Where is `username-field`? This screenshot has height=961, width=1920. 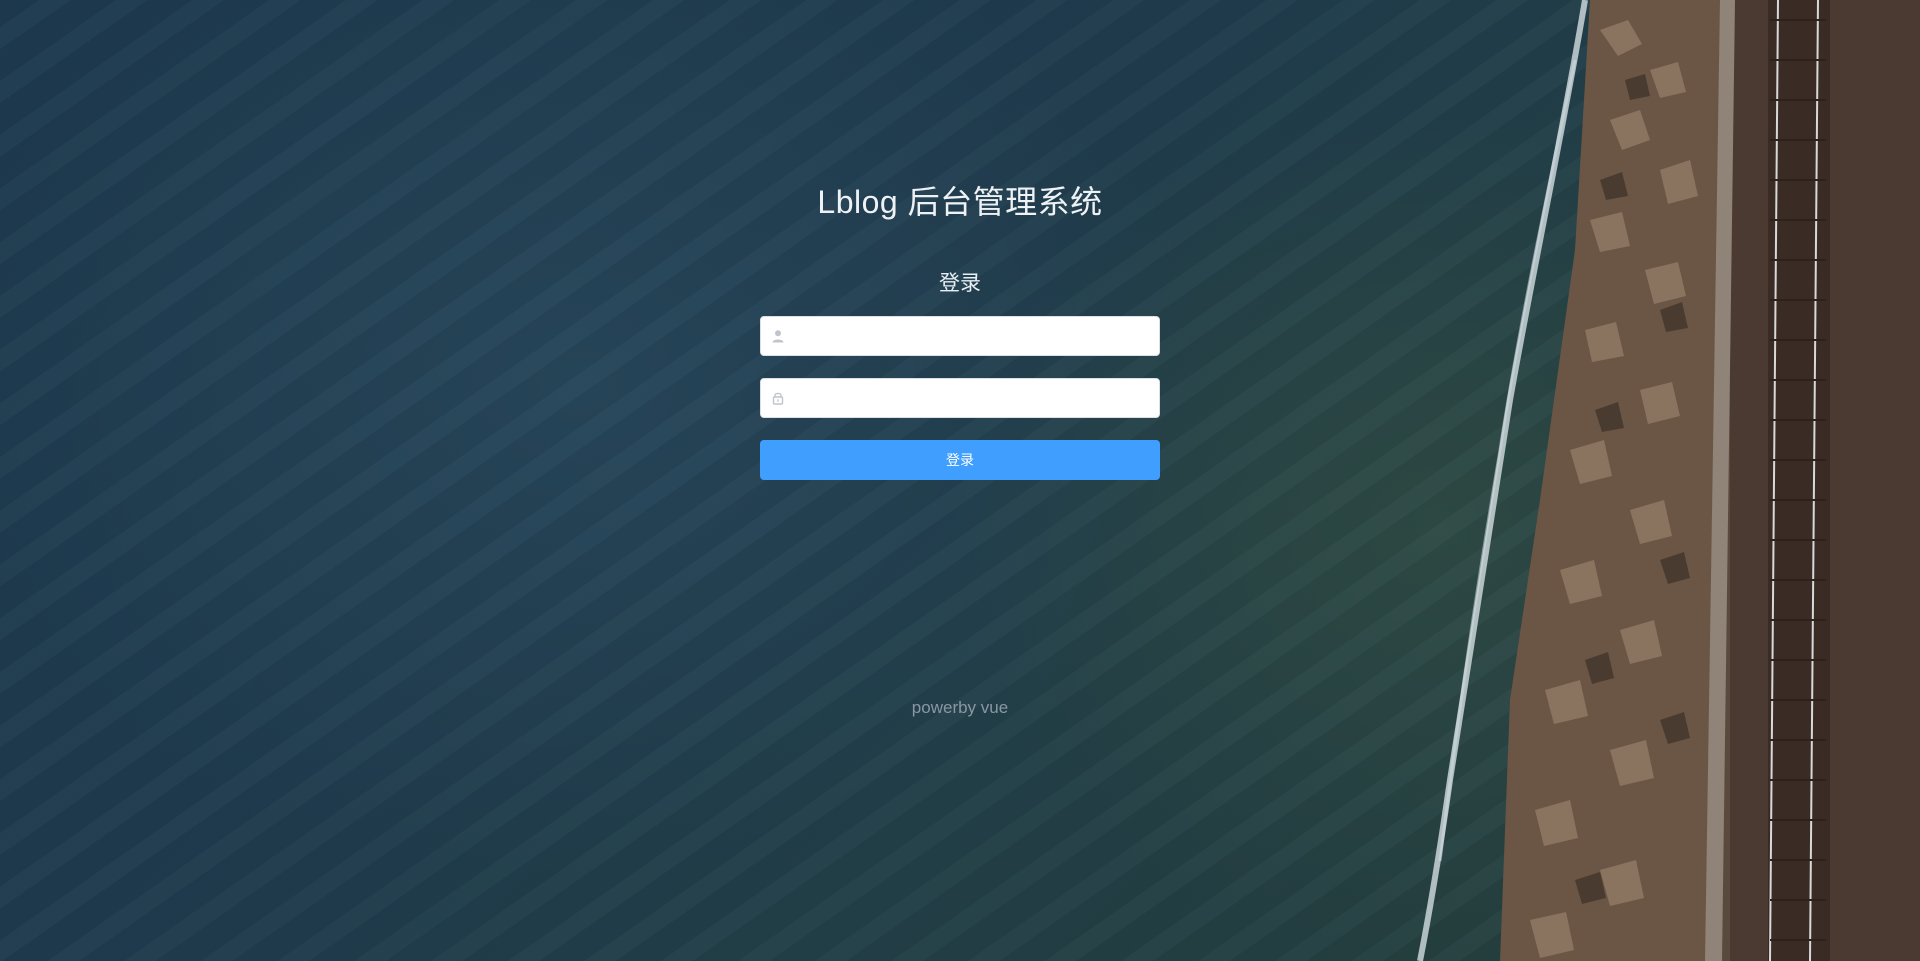 username-field is located at coordinates (960, 336).